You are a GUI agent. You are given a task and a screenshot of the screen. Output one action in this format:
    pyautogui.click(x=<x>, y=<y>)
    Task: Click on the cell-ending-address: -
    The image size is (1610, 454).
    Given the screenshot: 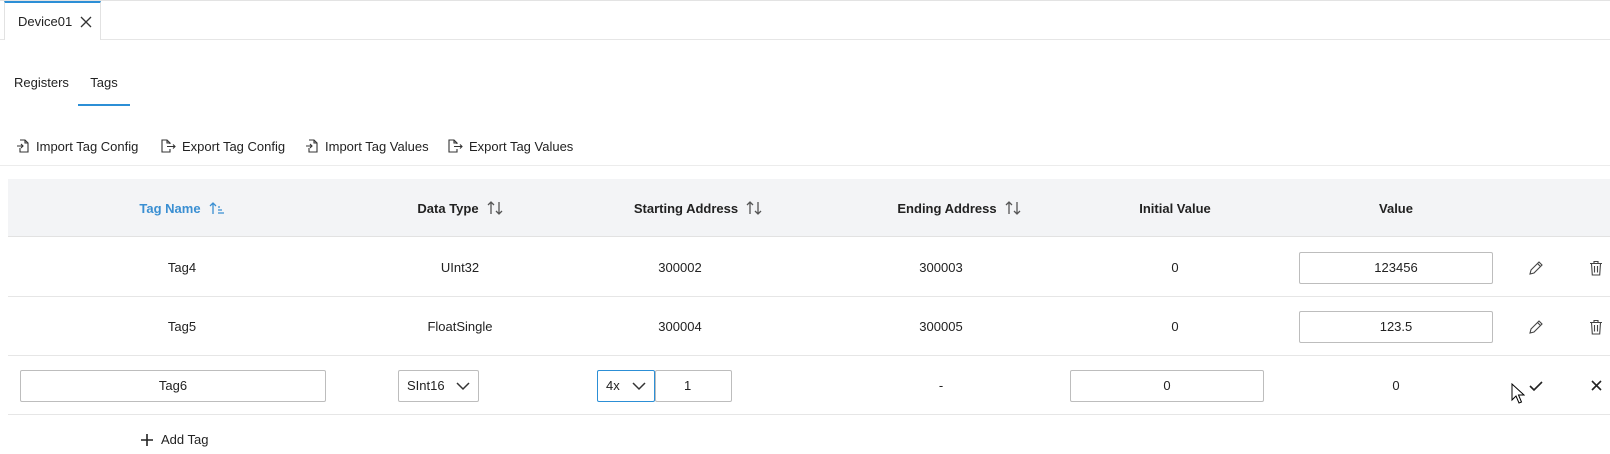 What is the action you would take?
    pyautogui.click(x=941, y=385)
    